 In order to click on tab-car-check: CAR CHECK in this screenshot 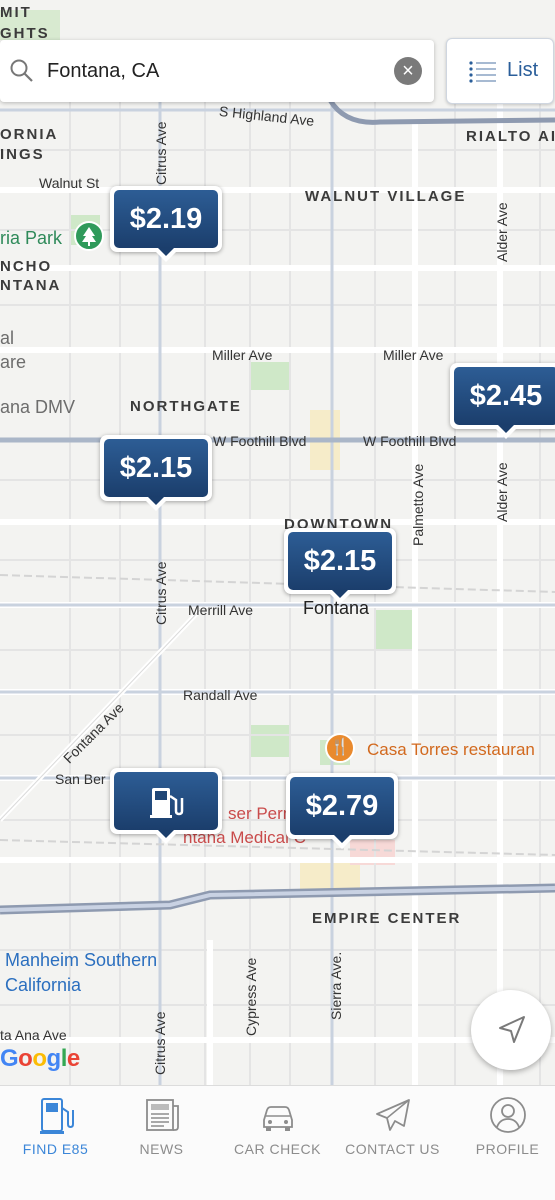, I will do `click(277, 1143)`.